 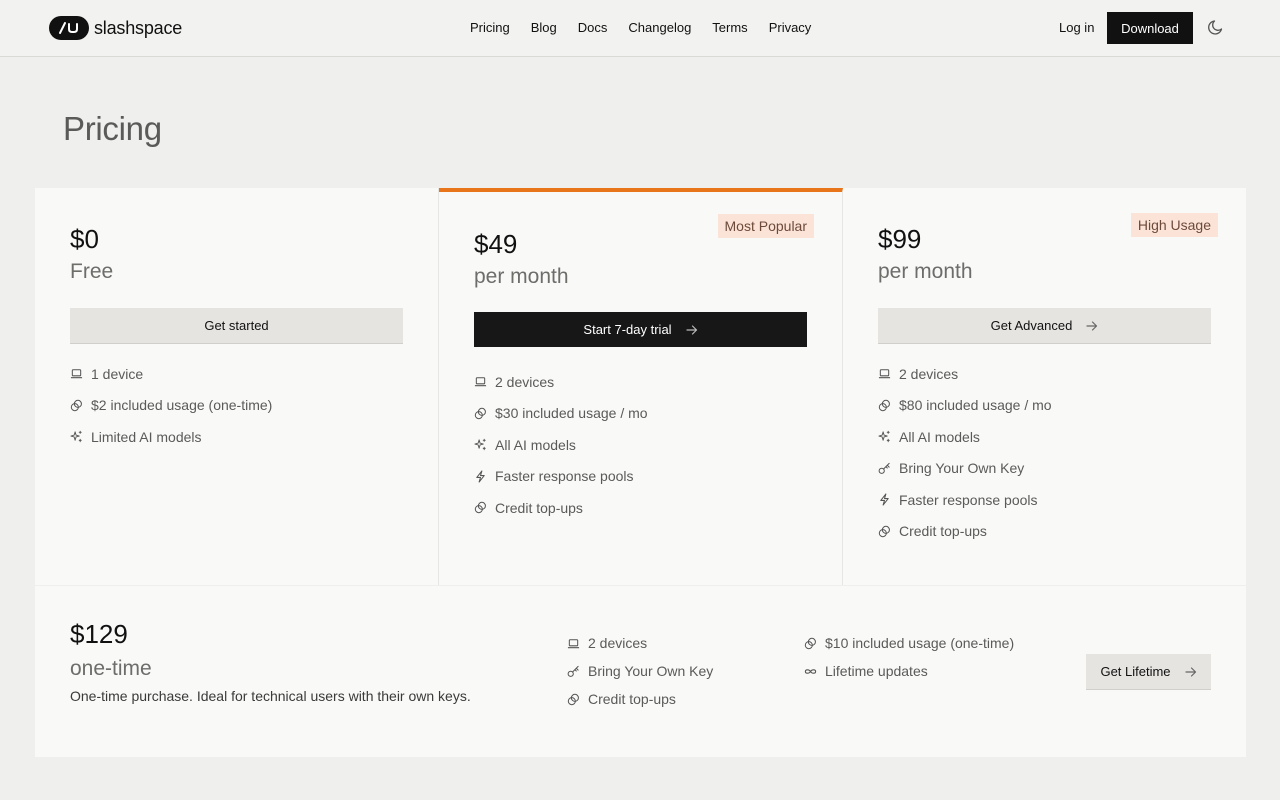 What do you see at coordinates (876, 671) in the screenshot?
I see `feature-text: Lifetime updates` at bounding box center [876, 671].